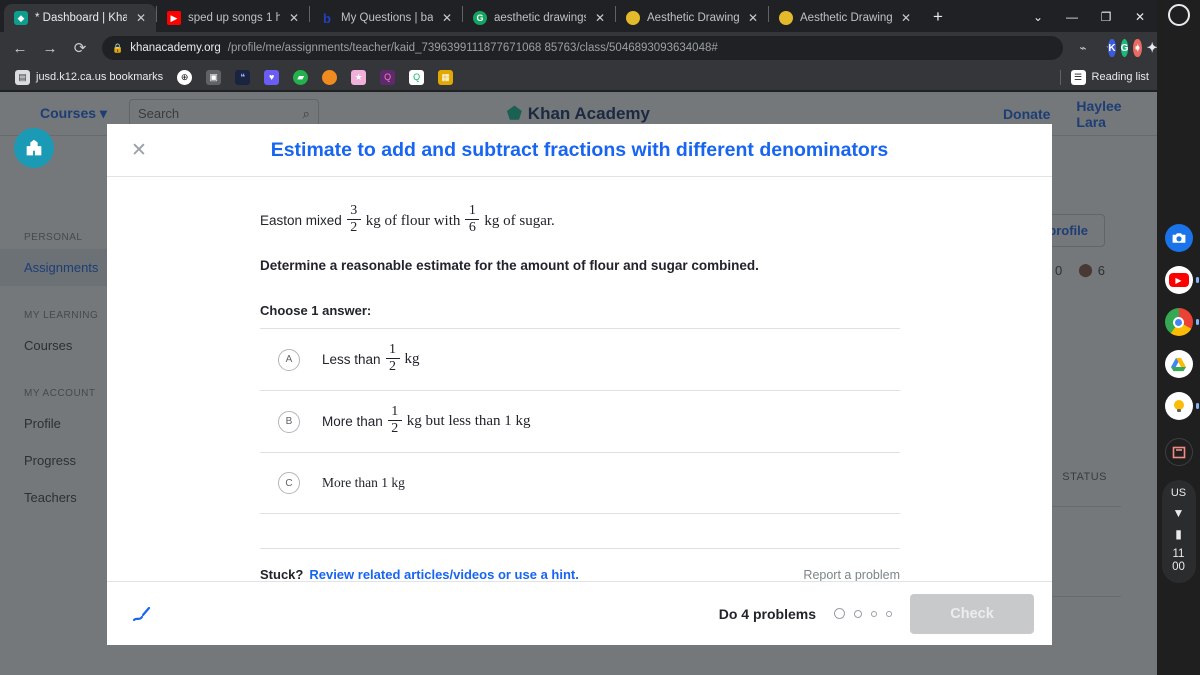 This screenshot has width=1200, height=675. I want to click on question-middle: kg of flour with, so click(413, 220).